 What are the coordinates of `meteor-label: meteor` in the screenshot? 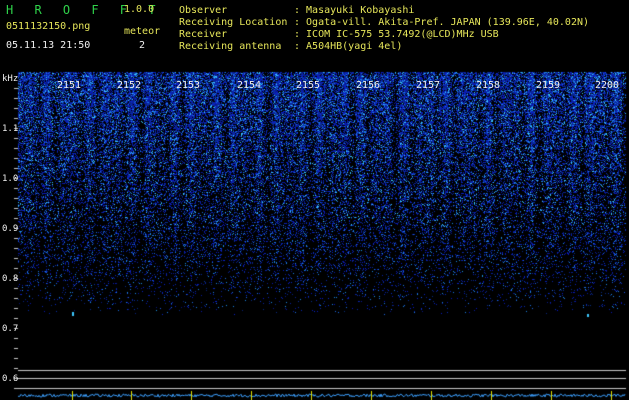 It's located at (142, 31).